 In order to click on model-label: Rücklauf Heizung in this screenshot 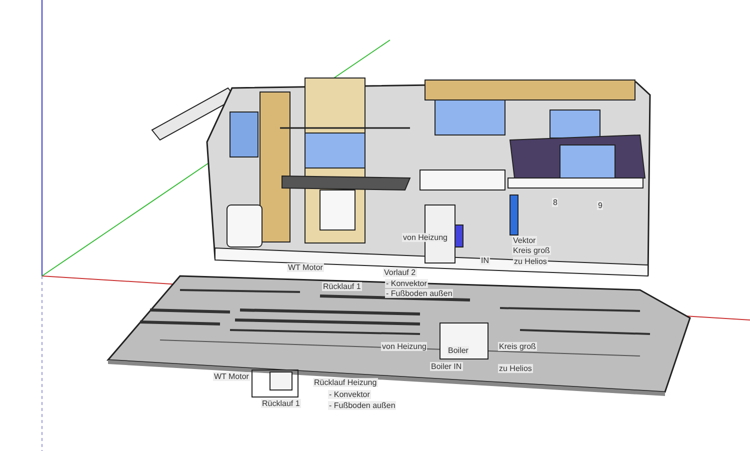, I will do `click(345, 382)`.